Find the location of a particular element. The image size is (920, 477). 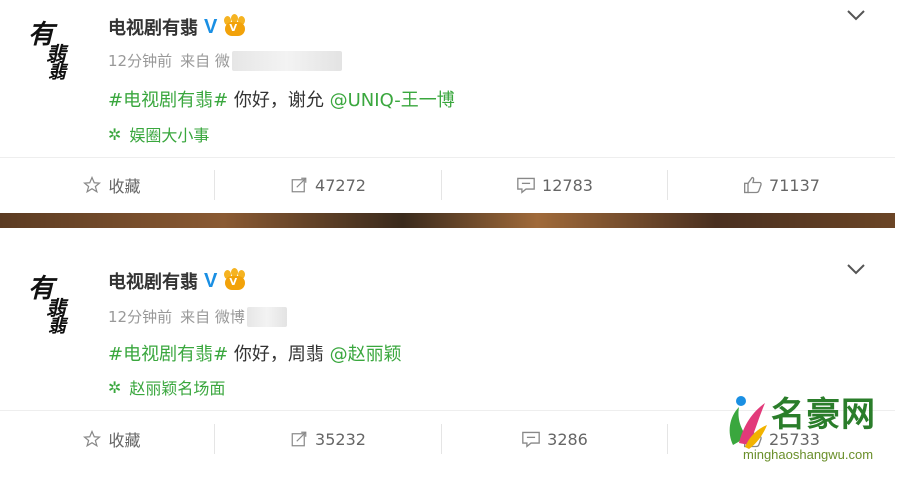

brand-logo-icon is located at coordinates (748, 422).